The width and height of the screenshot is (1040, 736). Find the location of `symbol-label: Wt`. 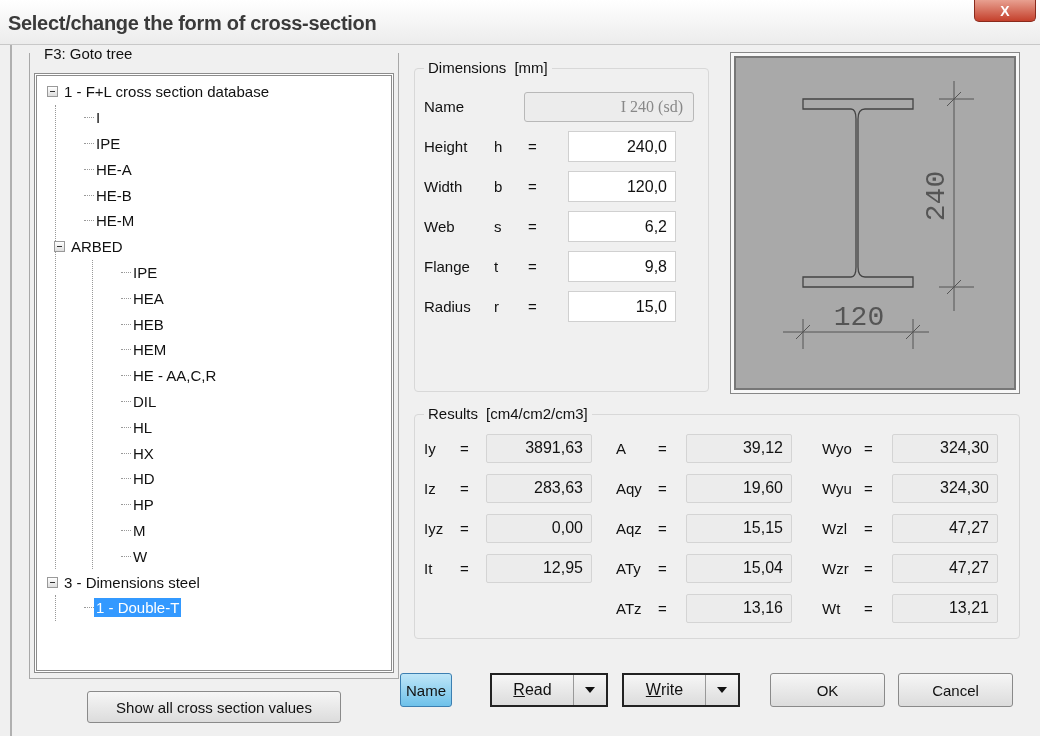

symbol-label: Wt is located at coordinates (832, 608).